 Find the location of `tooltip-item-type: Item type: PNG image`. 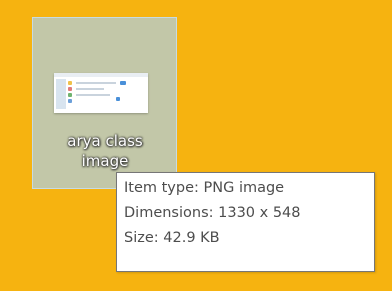

tooltip-item-type: Item type: PNG image is located at coordinates (204, 188).